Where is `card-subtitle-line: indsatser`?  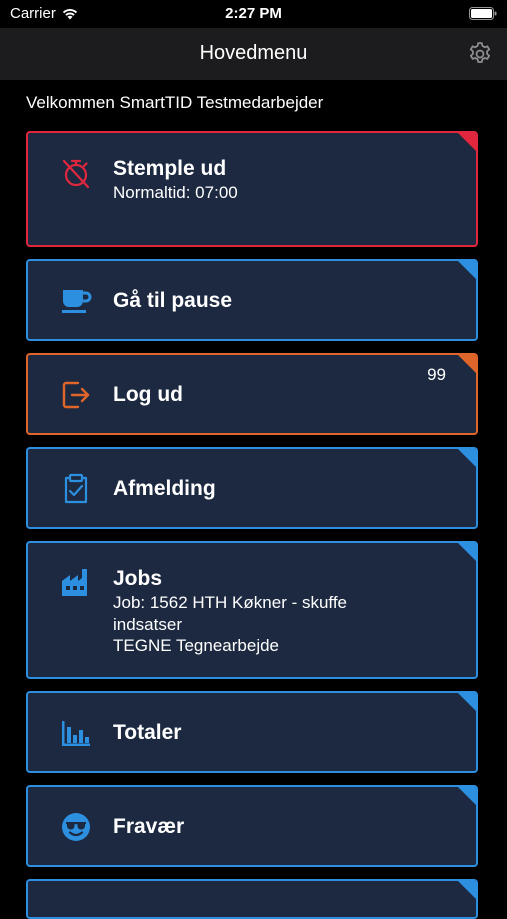
card-subtitle-line: indsatser is located at coordinates (147, 624).